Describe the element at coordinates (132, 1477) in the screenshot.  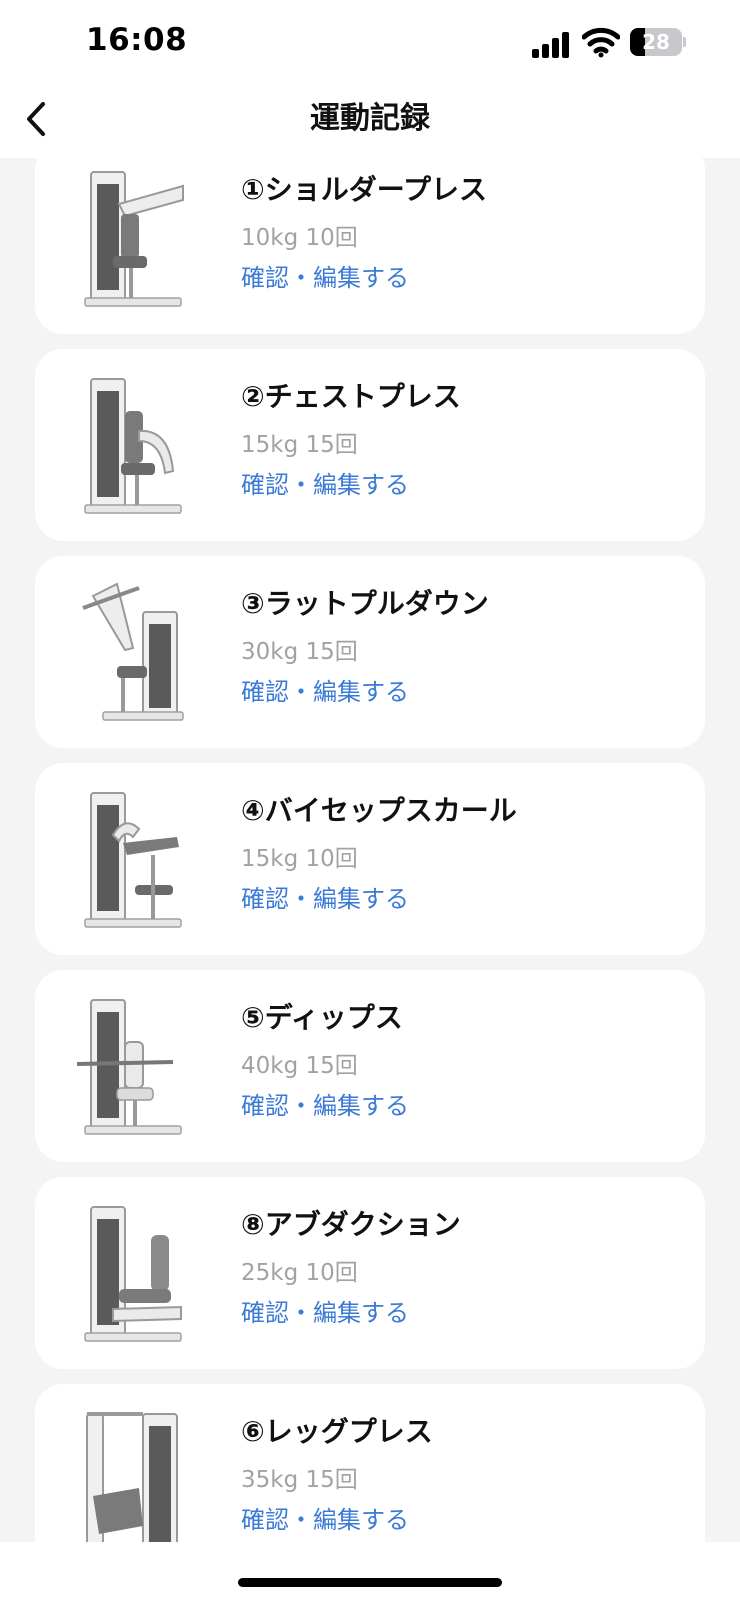
I see `leg-press-machine-image` at that location.